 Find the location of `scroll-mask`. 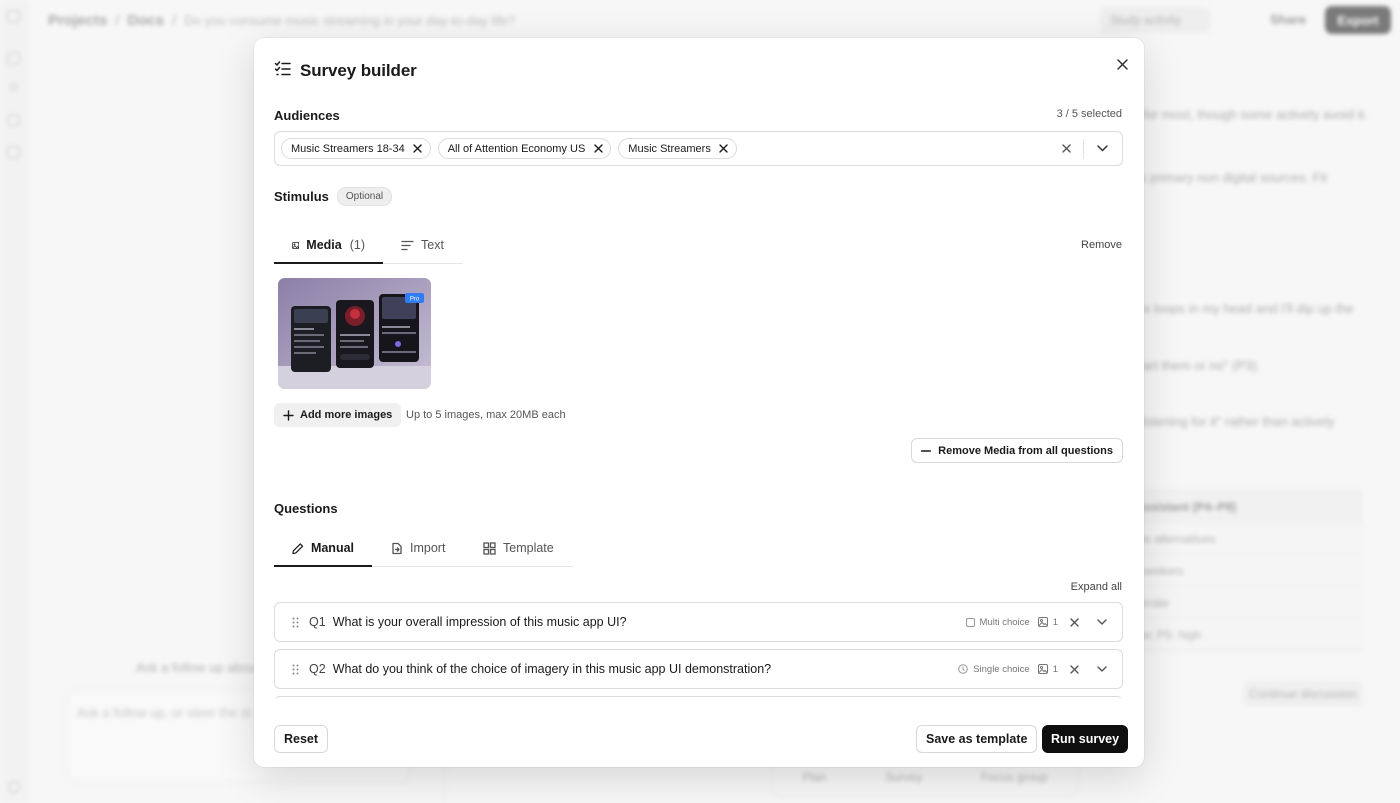

scroll-mask is located at coordinates (699, 706).